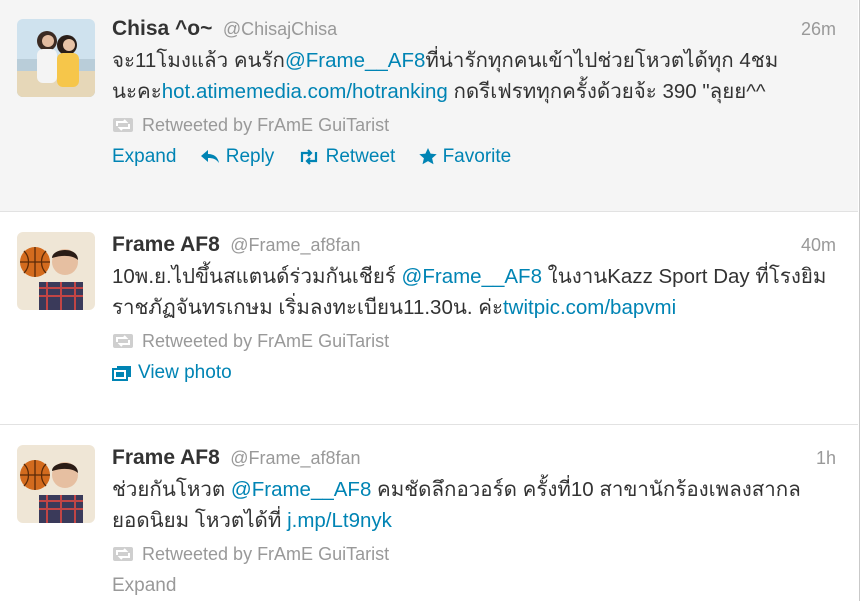 Image resolution: width=860 pixels, height=601 pixels. Describe the element at coordinates (162, 28) in the screenshot. I see `tweet-fullname: Chisa ^o~` at that location.